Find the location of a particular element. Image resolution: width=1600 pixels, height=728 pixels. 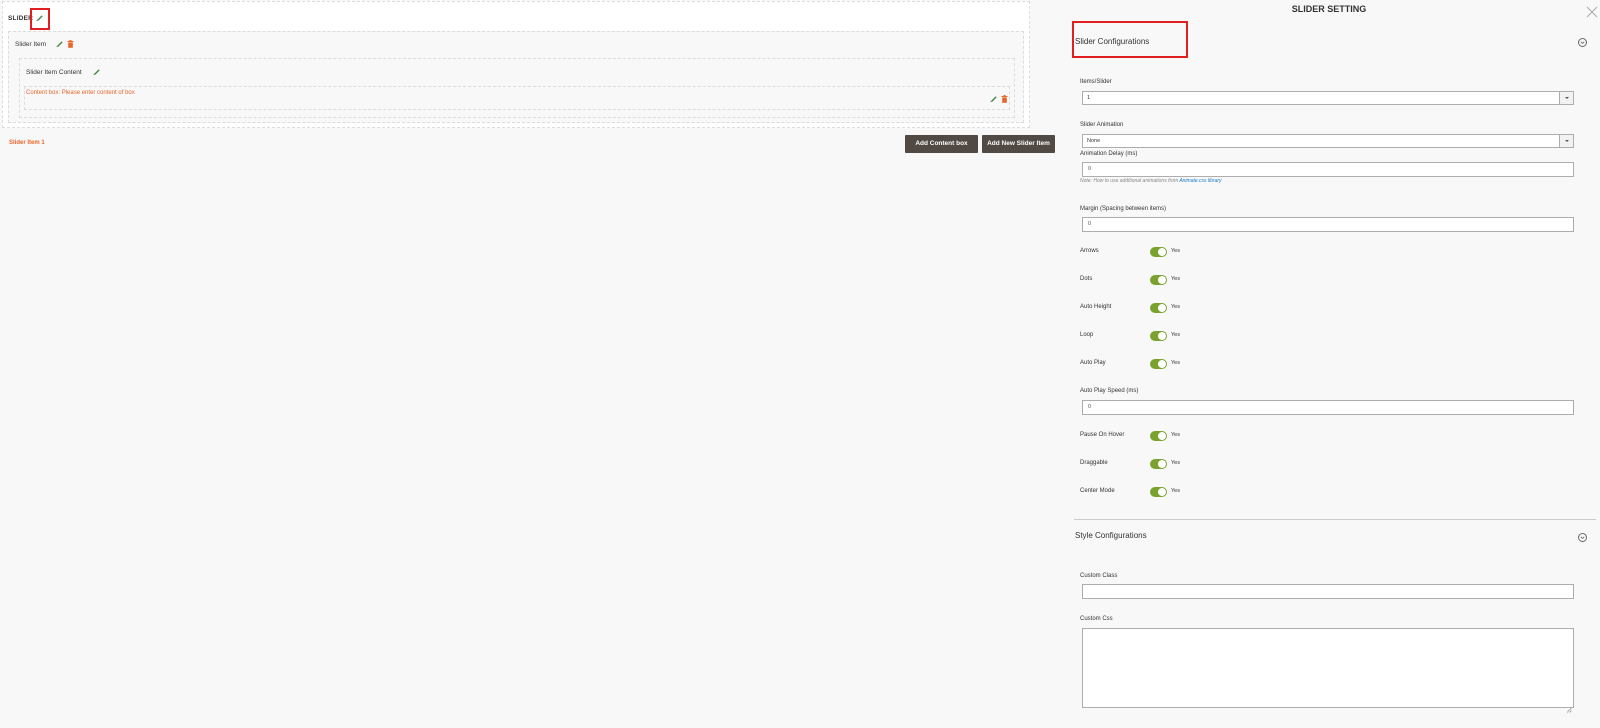

content-box: Content box: Please enter content of box is located at coordinates (517, 98).